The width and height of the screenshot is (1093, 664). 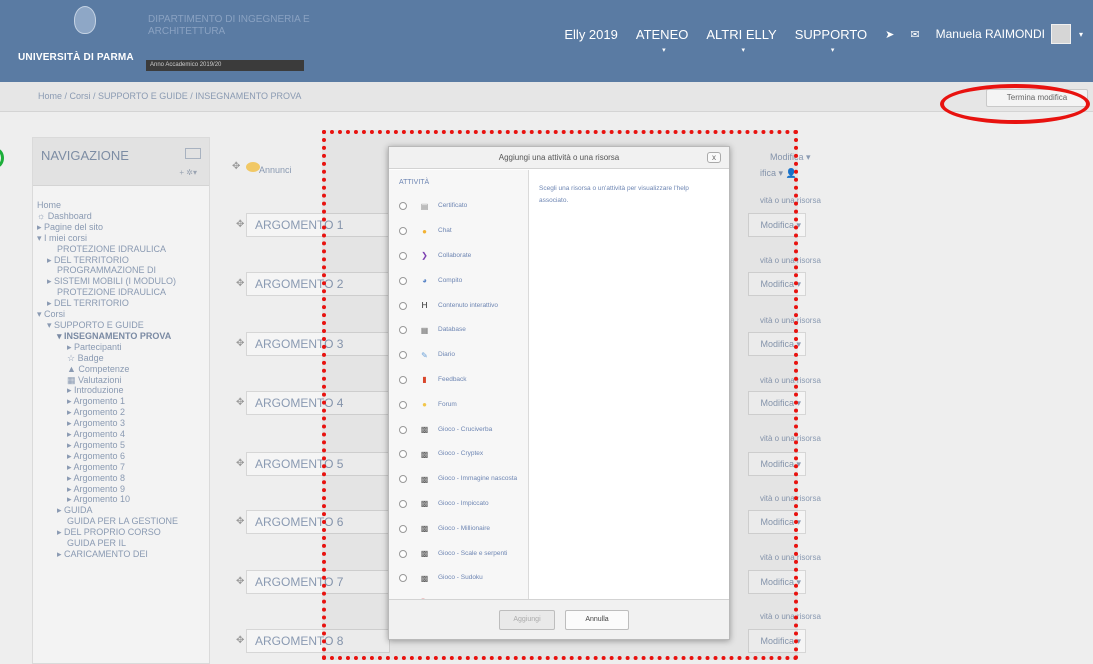 I want to click on nav-tree-item: ▸ SISTEMI MOBILI (I MODULO), so click(x=121, y=281).